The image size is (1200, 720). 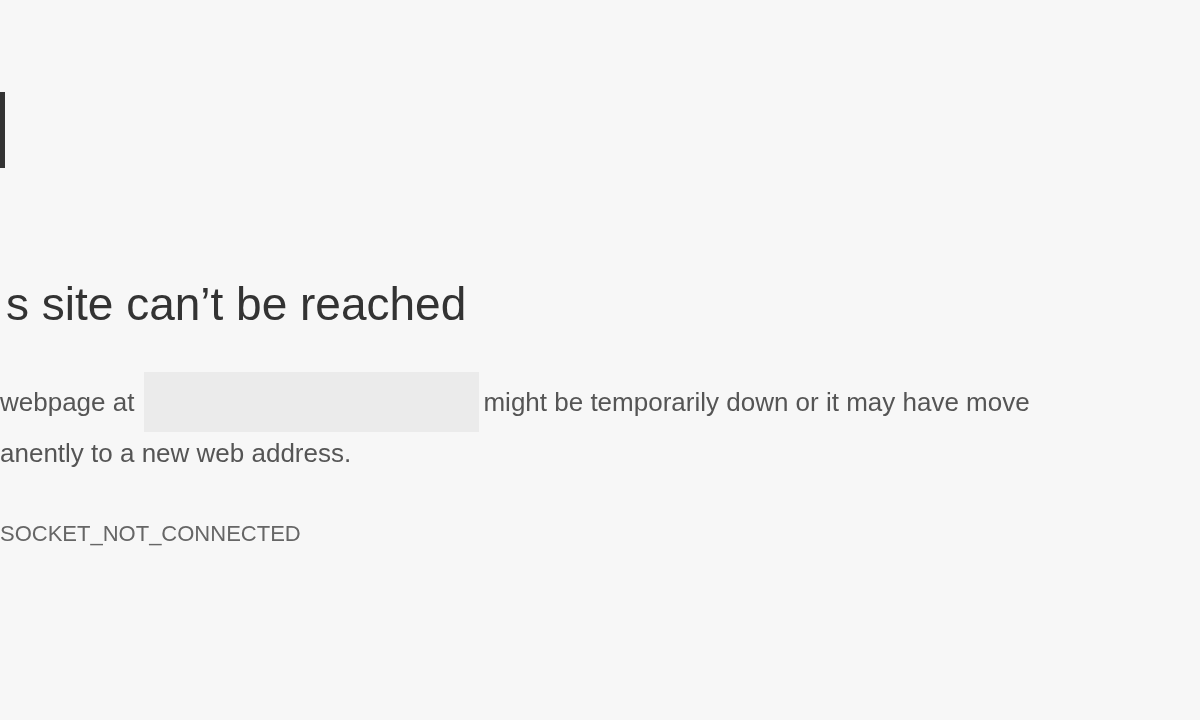 I want to click on message-text: might be temporarily down or it may have move, so click(x=756, y=402).